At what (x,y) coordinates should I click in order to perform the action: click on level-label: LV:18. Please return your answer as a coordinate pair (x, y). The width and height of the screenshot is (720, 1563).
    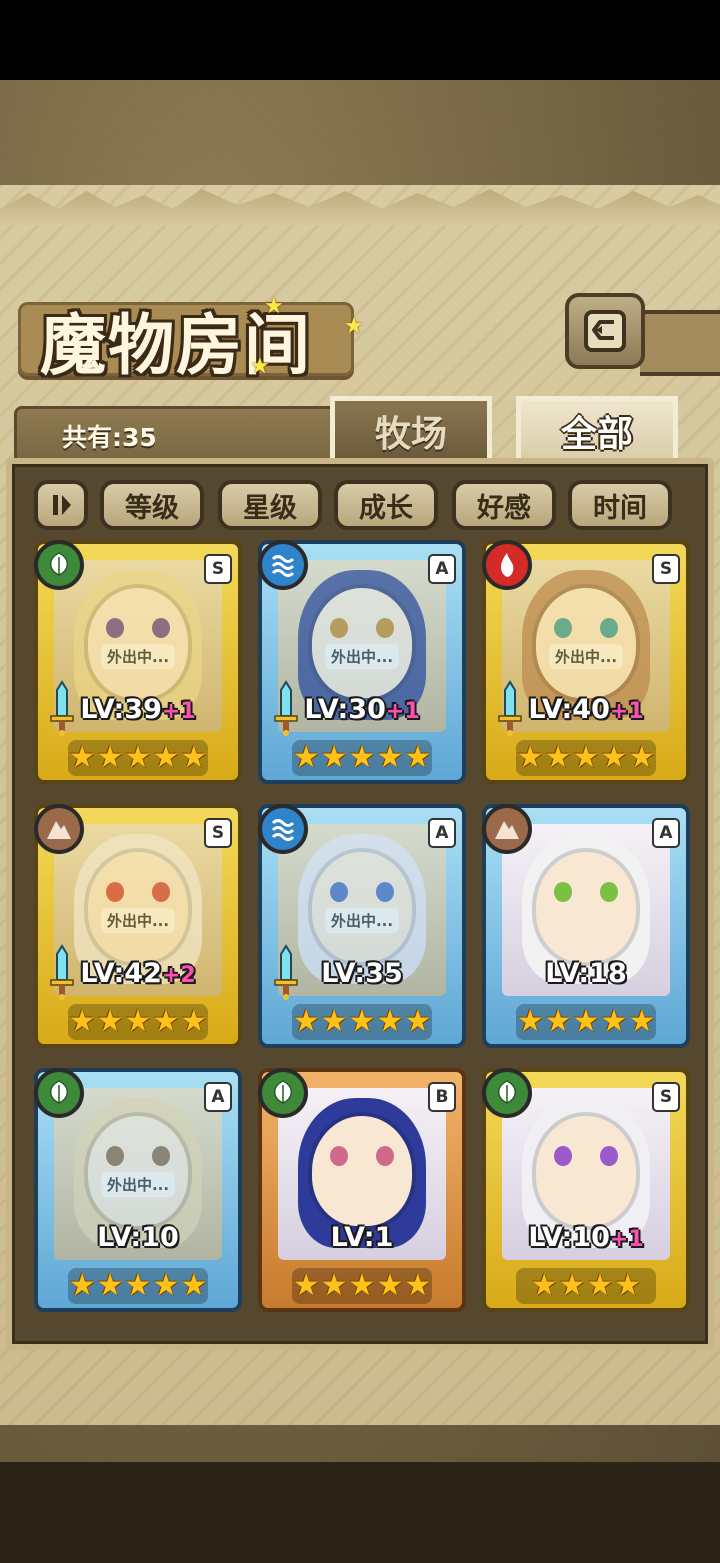
    Looking at the image, I should click on (586, 973).